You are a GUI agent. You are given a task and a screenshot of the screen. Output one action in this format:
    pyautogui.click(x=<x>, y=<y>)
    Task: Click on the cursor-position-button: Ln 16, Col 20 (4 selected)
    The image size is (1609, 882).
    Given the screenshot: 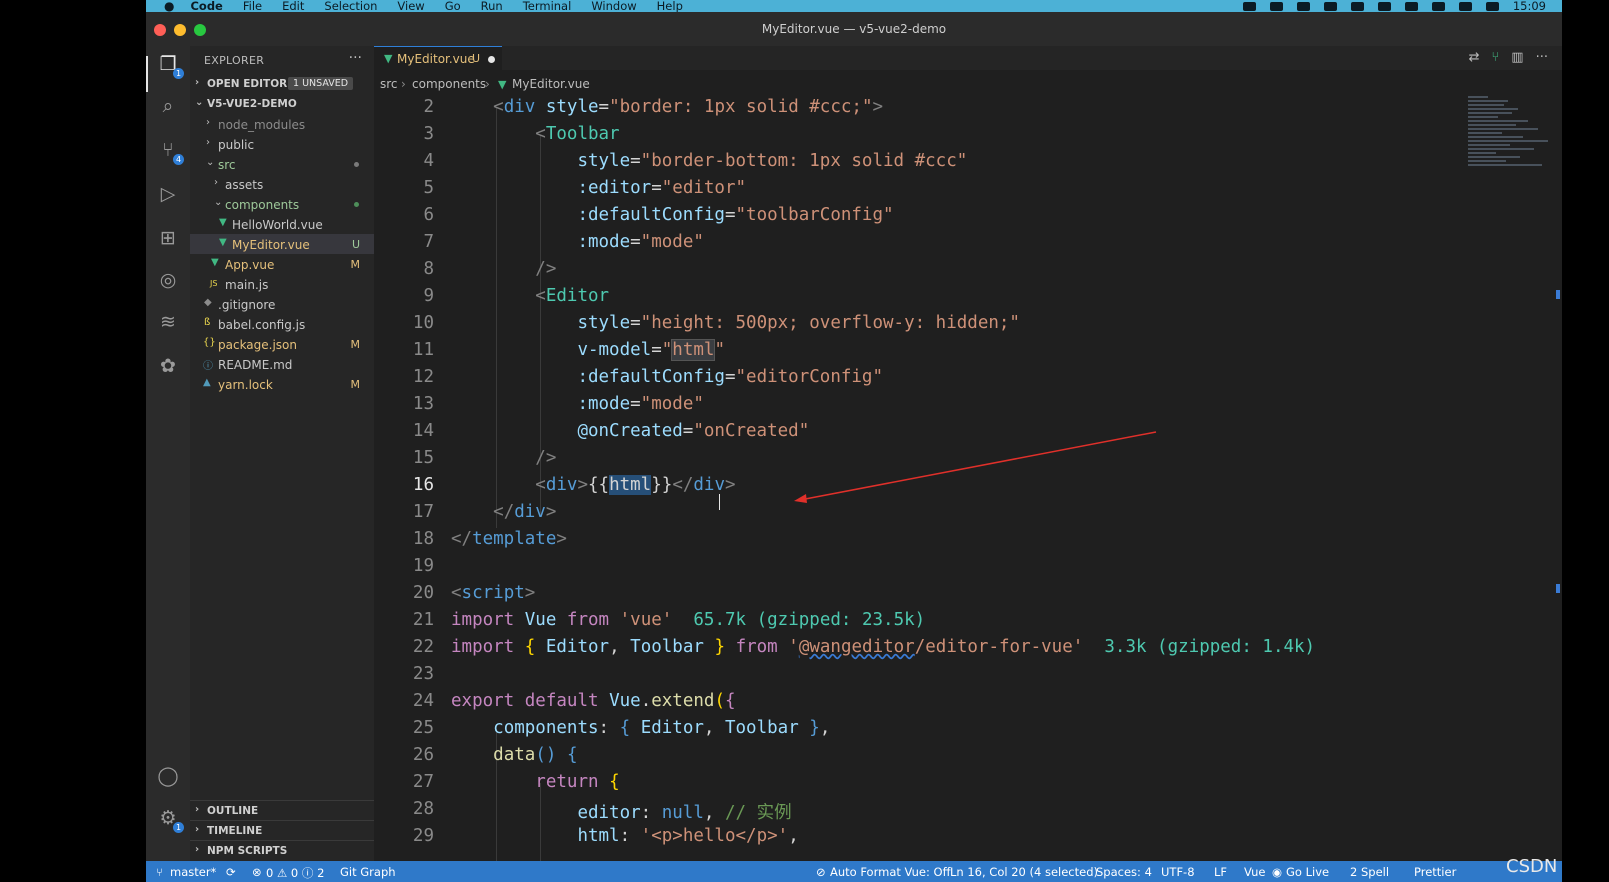 What is the action you would take?
    pyautogui.click(x=1024, y=872)
    